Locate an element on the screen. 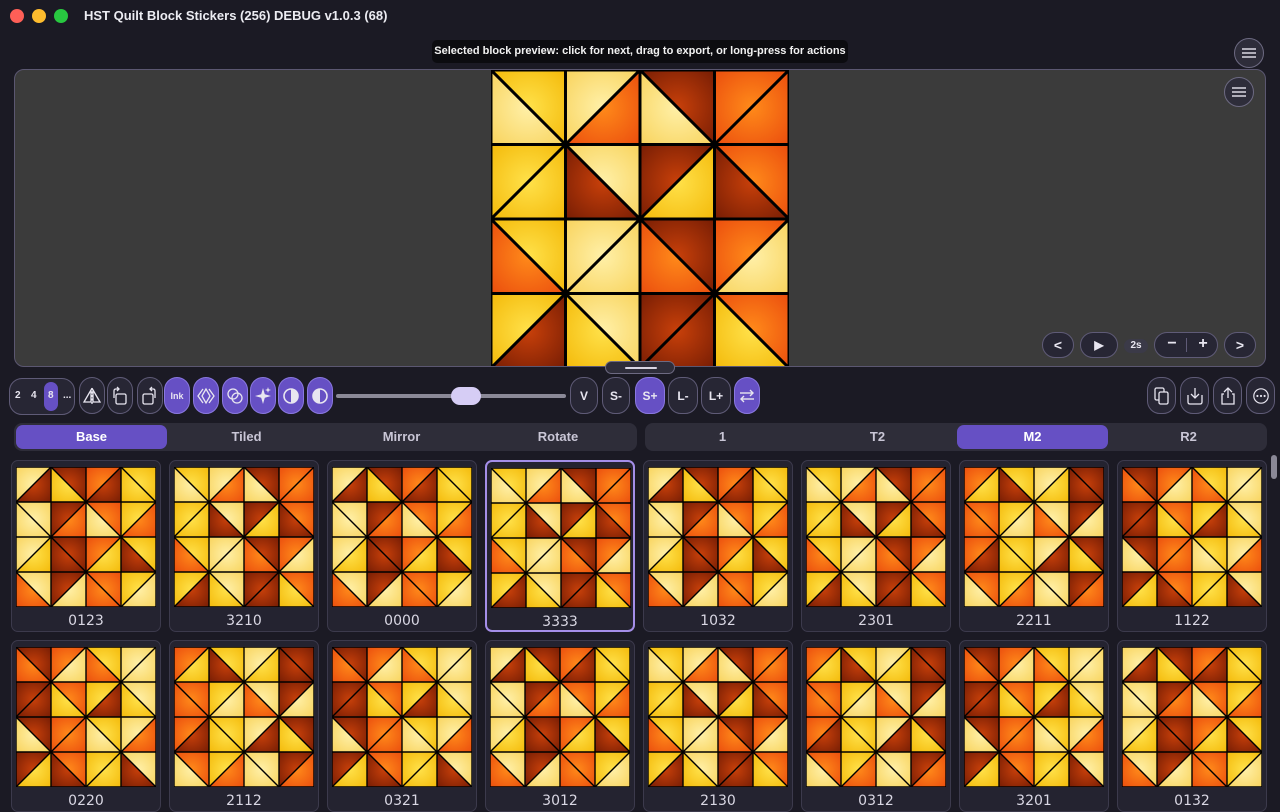  block-card: 0132 is located at coordinates (1192, 726).